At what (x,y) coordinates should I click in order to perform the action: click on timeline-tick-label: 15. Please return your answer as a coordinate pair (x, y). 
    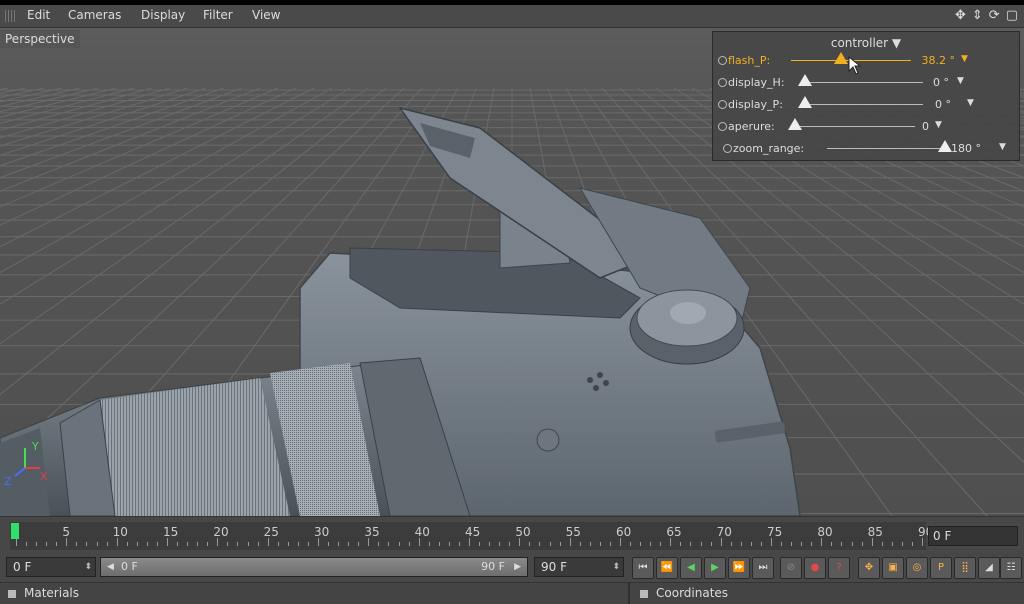
    Looking at the image, I should click on (171, 532).